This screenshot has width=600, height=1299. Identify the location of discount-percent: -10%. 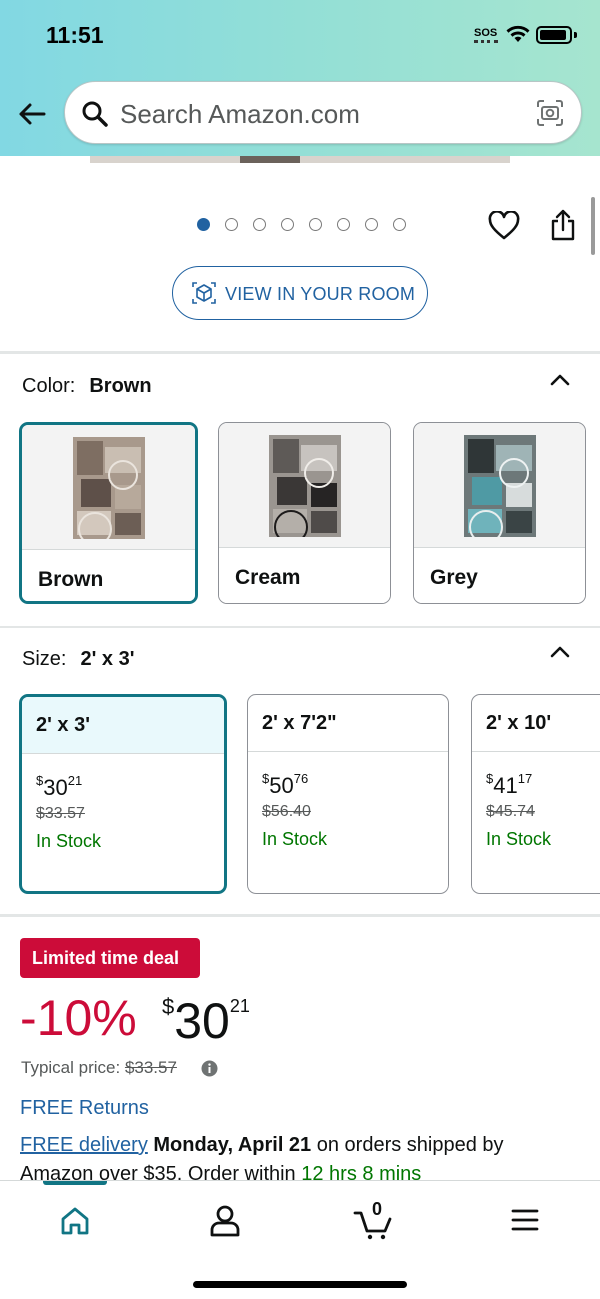
(78, 1018).